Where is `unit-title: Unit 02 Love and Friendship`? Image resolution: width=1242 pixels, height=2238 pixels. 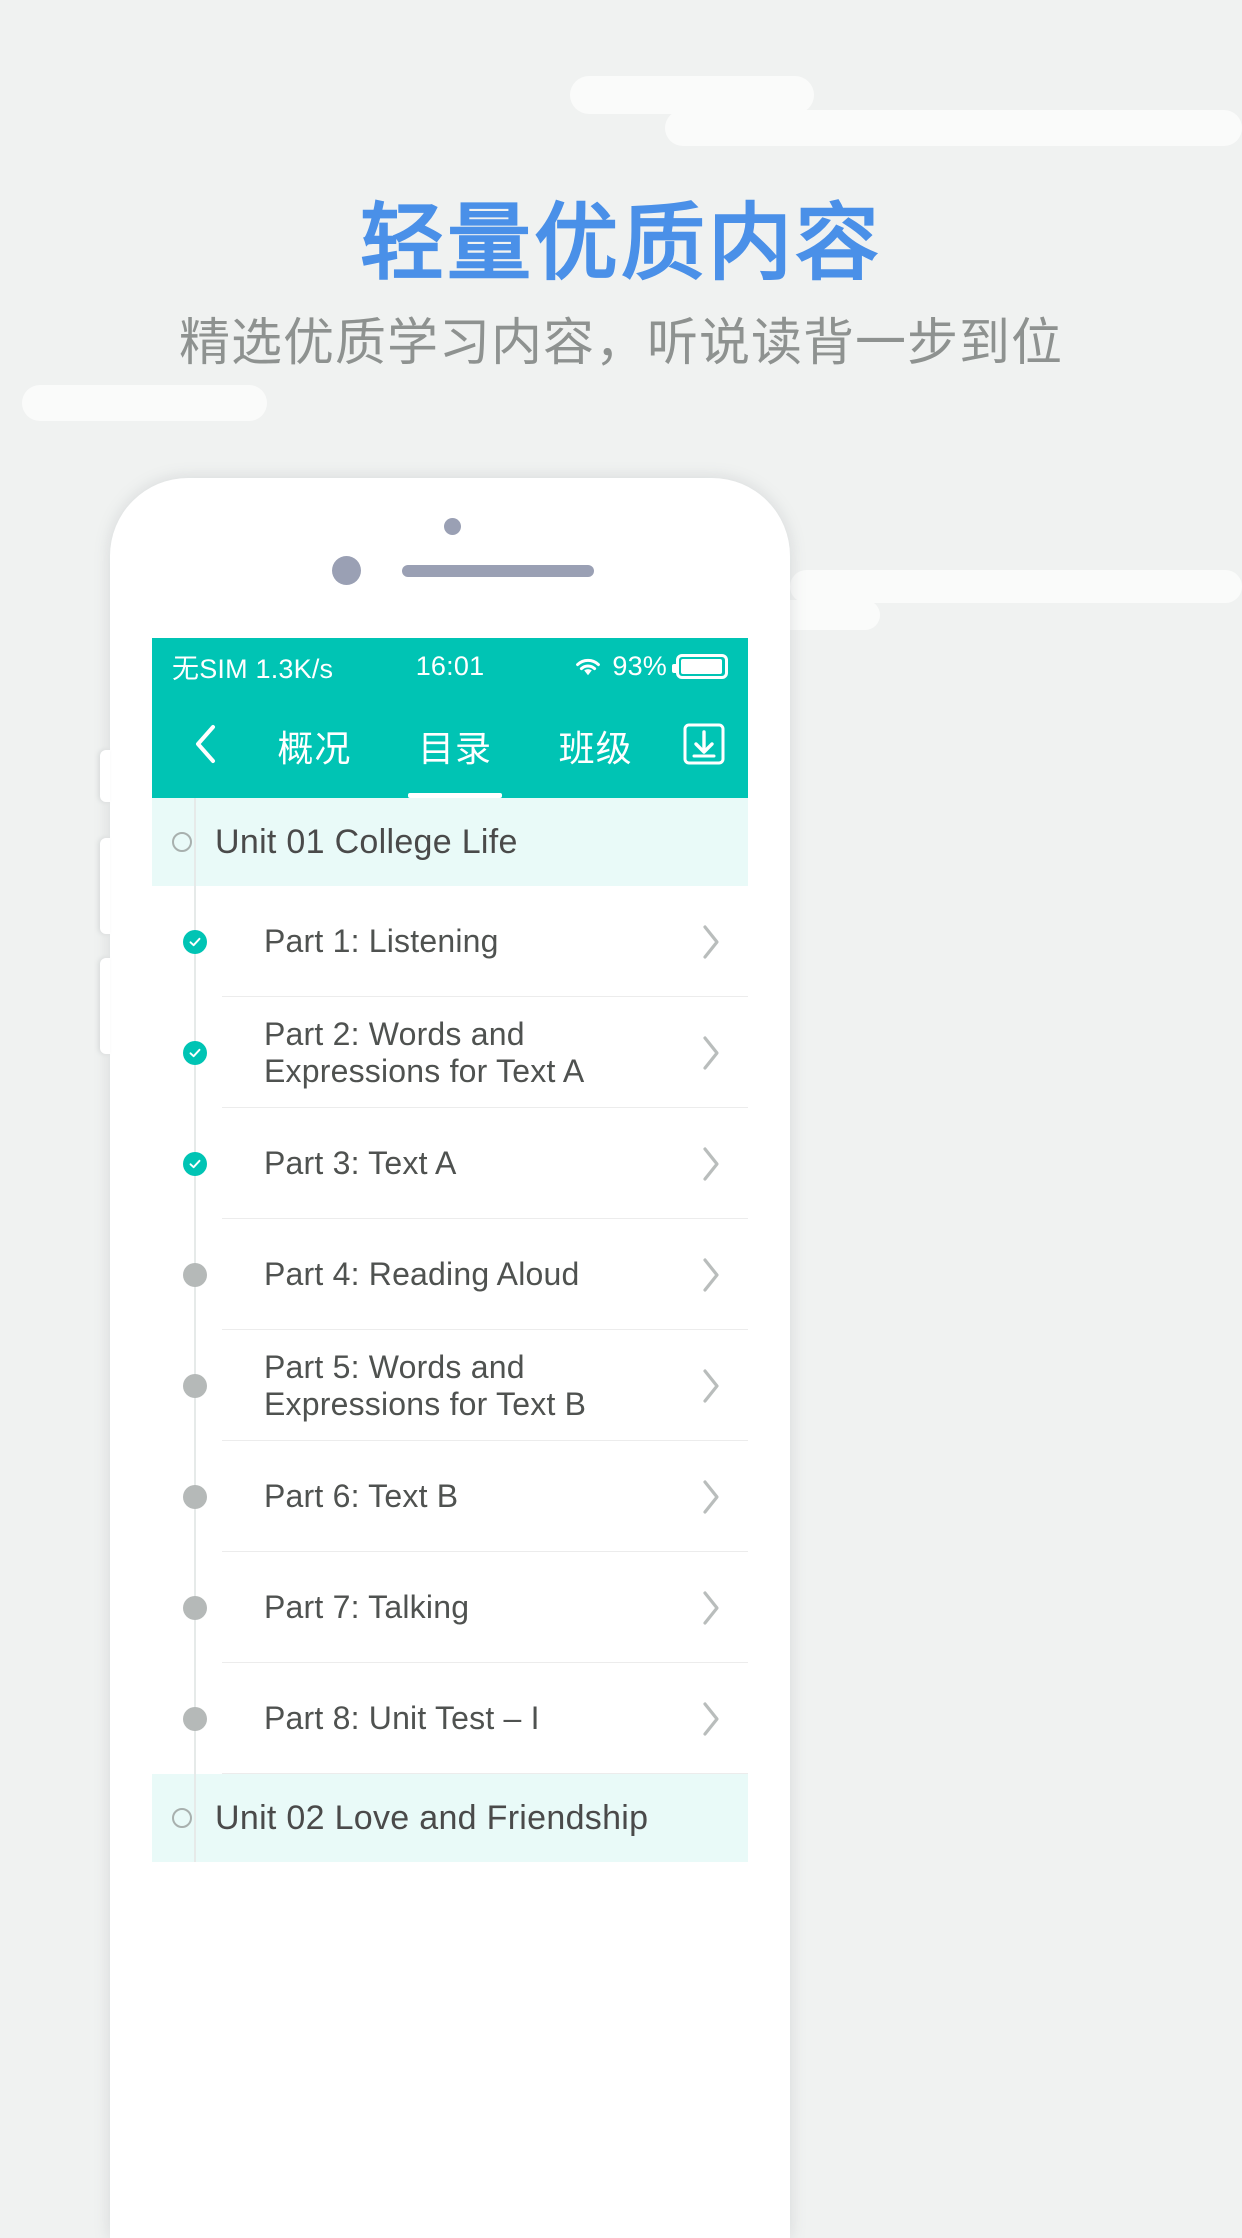 unit-title: Unit 02 Love and Friendship is located at coordinates (432, 1817).